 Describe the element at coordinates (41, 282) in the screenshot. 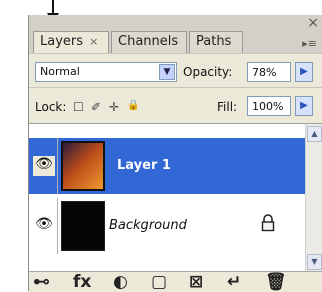

I see `link-layers-icon: ⊷` at that location.